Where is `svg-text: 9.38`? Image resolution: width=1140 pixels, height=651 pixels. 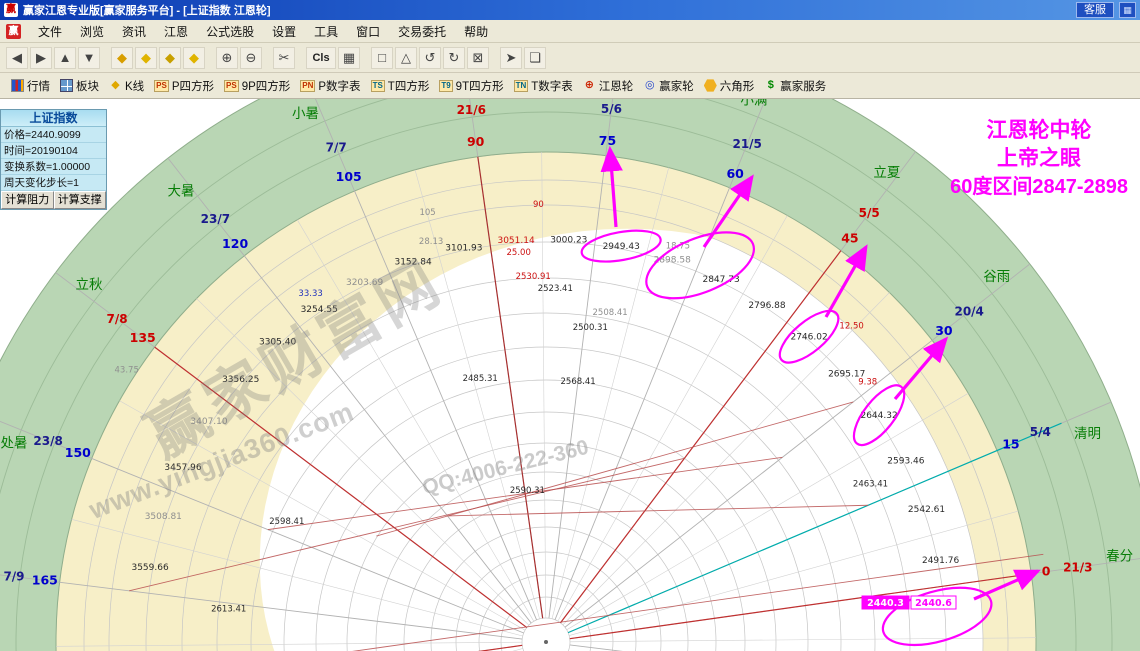
svg-text: 9.38 is located at coordinates (867, 383).